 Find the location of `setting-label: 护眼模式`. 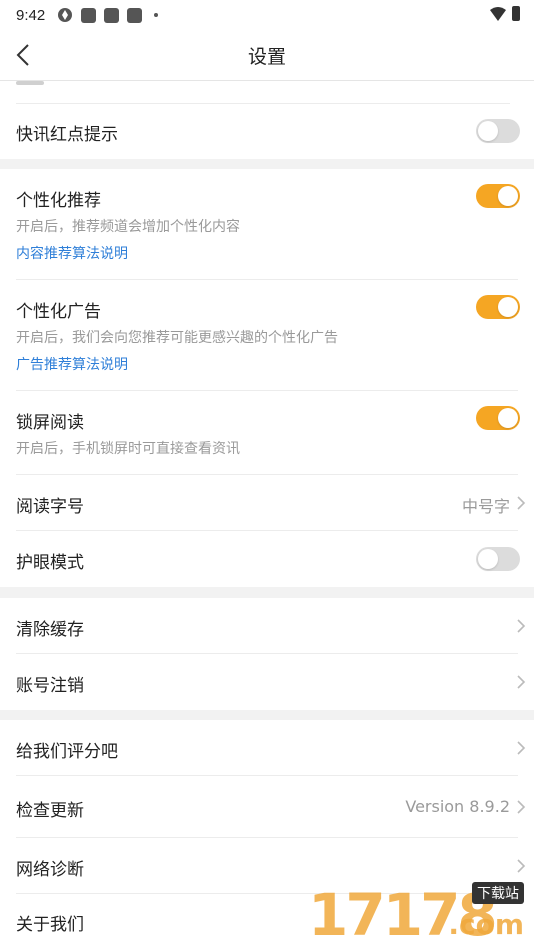

setting-label: 护眼模式 is located at coordinates (50, 563).